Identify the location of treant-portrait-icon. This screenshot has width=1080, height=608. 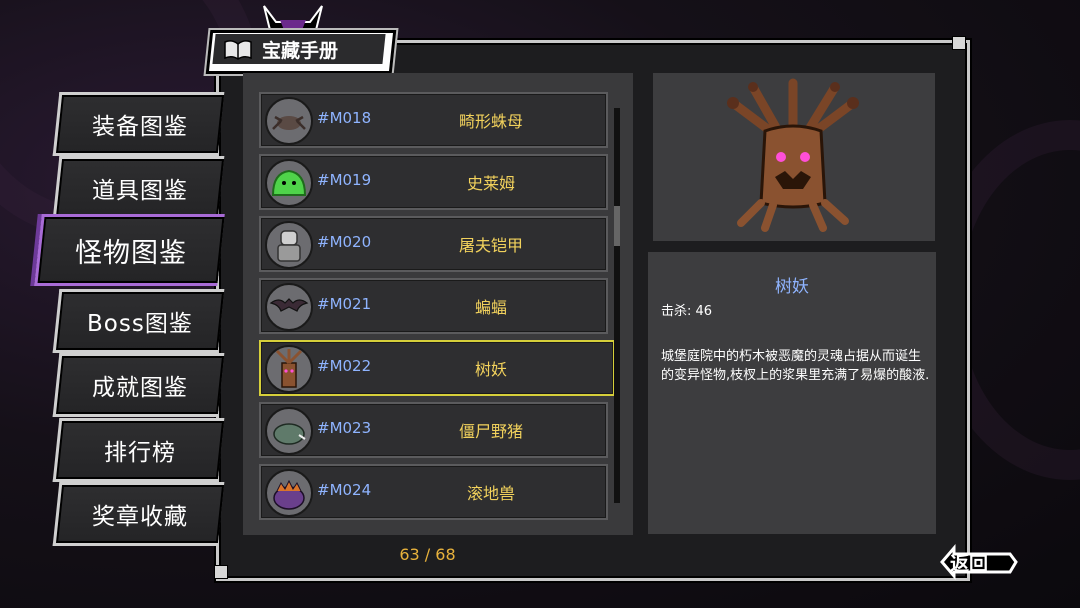
(793, 155).